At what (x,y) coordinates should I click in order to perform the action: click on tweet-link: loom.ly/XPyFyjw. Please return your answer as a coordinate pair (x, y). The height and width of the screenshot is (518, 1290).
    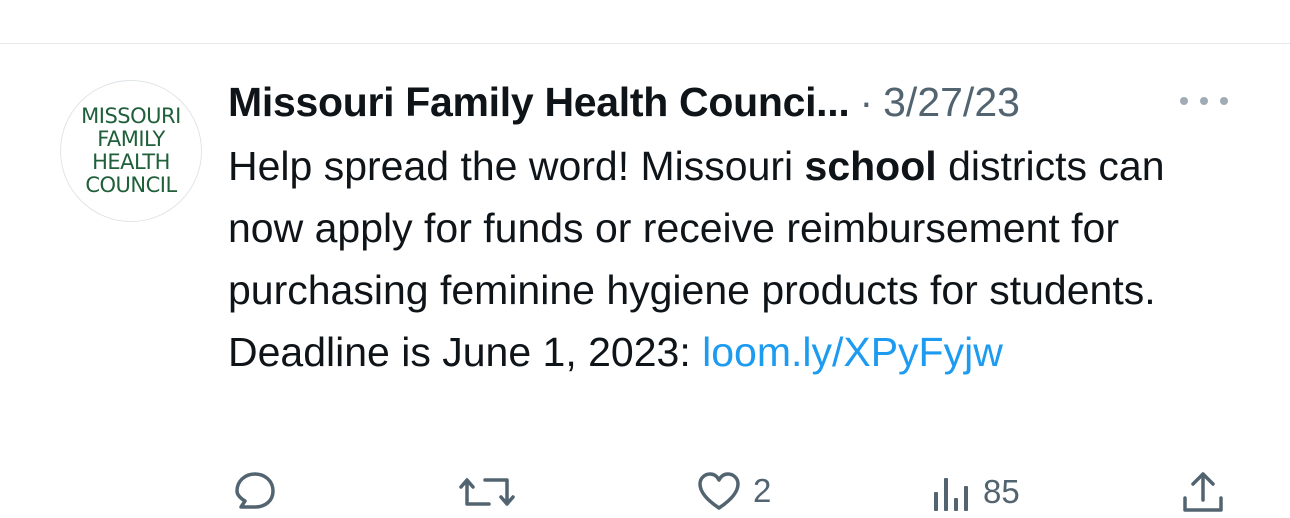
    Looking at the image, I should click on (852, 352).